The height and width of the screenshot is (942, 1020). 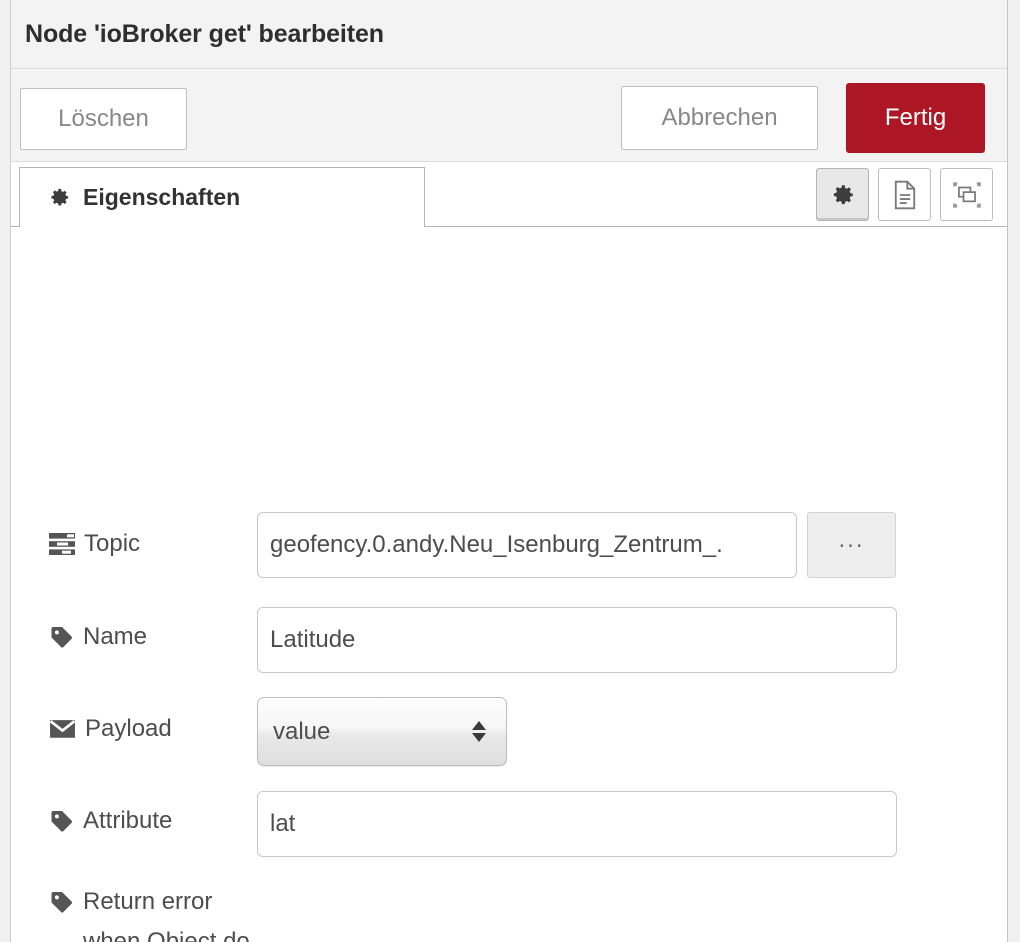 What do you see at coordinates (302, 731) in the screenshot?
I see `payload-select-value: value` at bounding box center [302, 731].